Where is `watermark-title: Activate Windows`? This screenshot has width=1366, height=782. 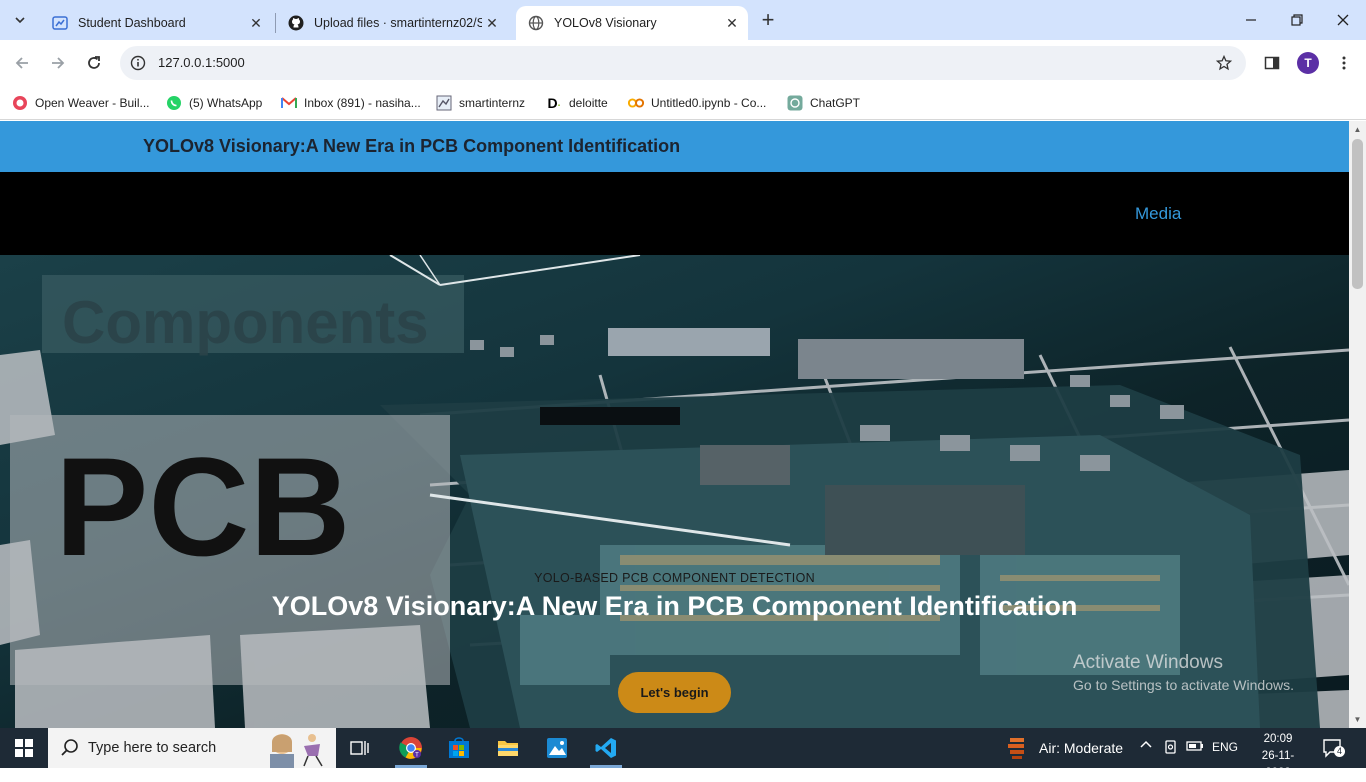
watermark-title: Activate Windows is located at coordinates (1148, 662).